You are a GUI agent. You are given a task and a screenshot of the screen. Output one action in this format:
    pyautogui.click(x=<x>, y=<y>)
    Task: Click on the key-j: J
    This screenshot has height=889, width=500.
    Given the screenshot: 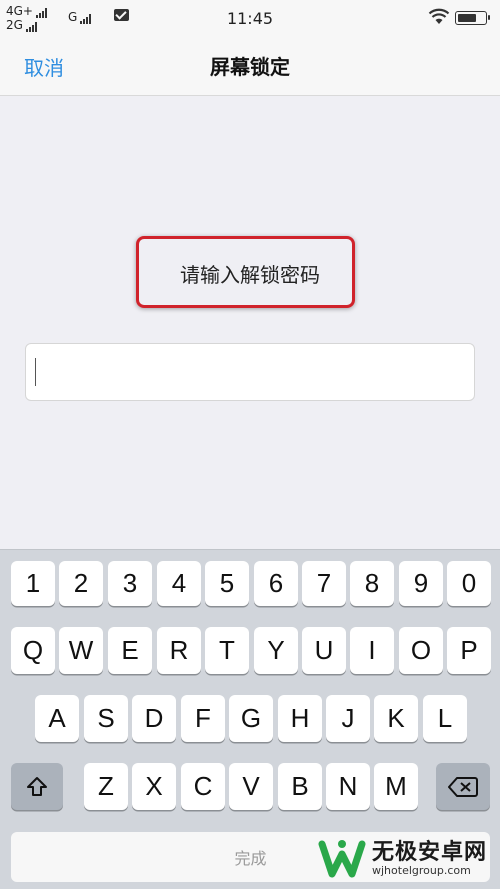 What is the action you would take?
    pyautogui.click(x=348, y=718)
    